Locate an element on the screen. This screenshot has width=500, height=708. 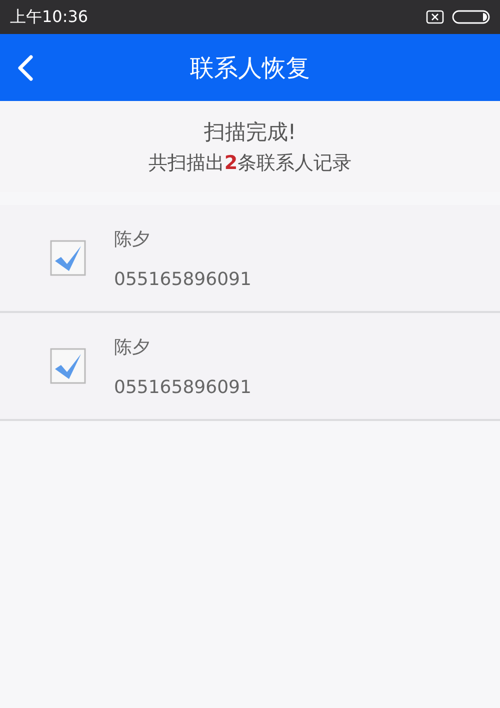
status-time: 上午10:36 is located at coordinates (49, 17).